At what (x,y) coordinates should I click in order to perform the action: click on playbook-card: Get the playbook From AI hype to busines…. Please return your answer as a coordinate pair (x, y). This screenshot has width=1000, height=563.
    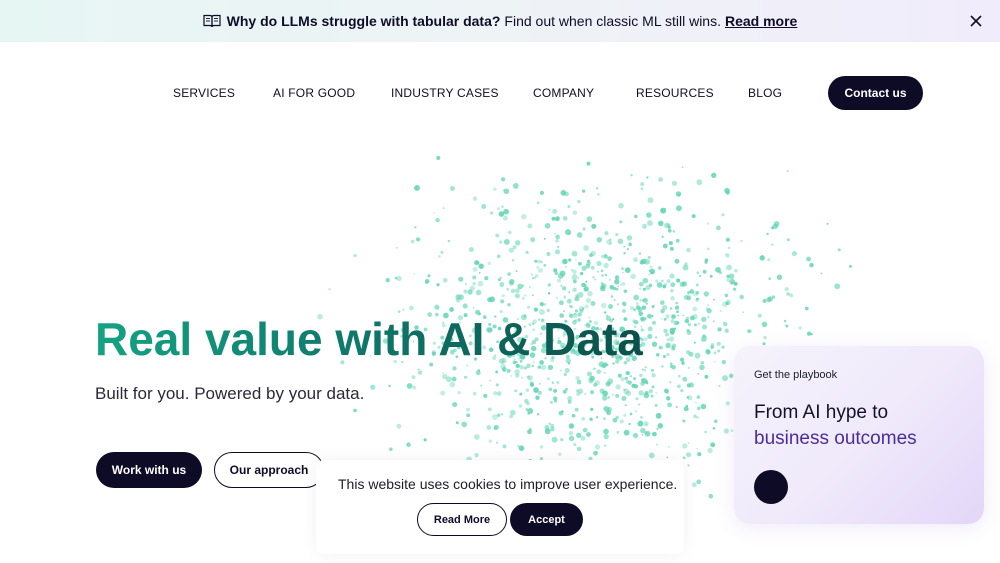
    Looking at the image, I should click on (859, 435).